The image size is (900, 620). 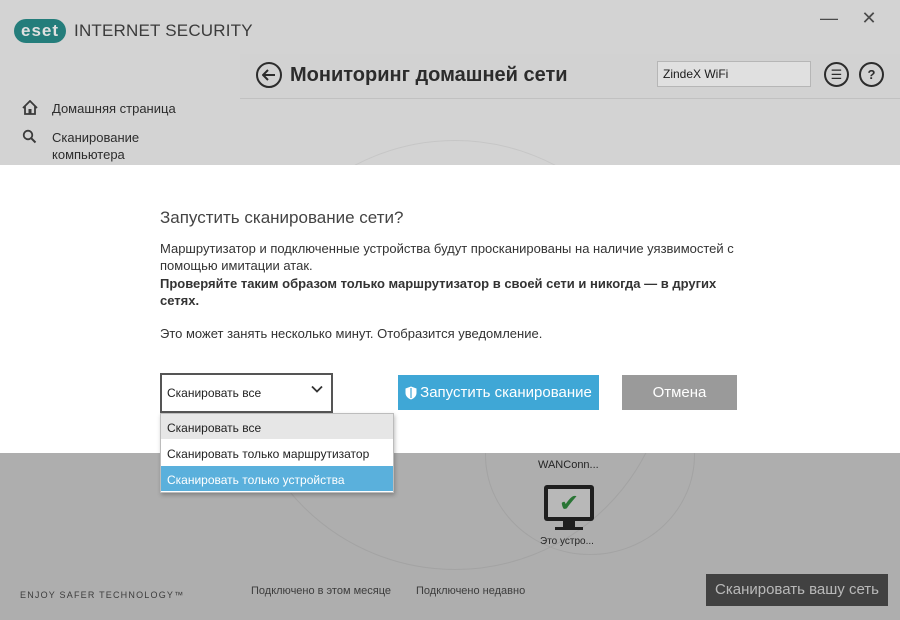 I want to click on dropdown-option-router: Сканировать только маршрутизатор, so click(x=277, y=452).